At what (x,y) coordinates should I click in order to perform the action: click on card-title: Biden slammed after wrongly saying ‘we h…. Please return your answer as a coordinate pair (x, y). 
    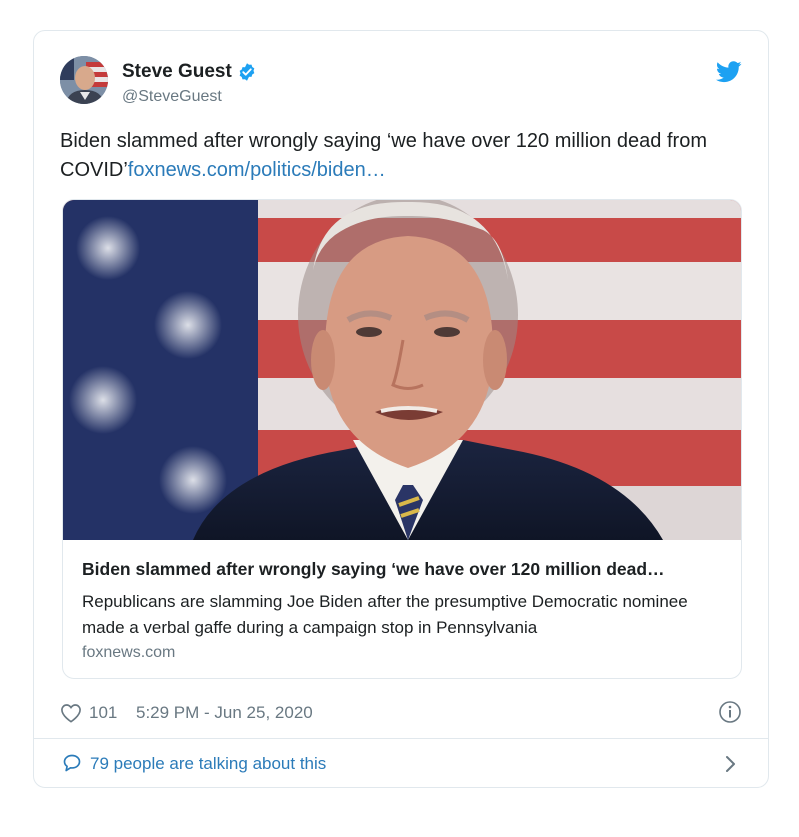
    Looking at the image, I should click on (404, 569).